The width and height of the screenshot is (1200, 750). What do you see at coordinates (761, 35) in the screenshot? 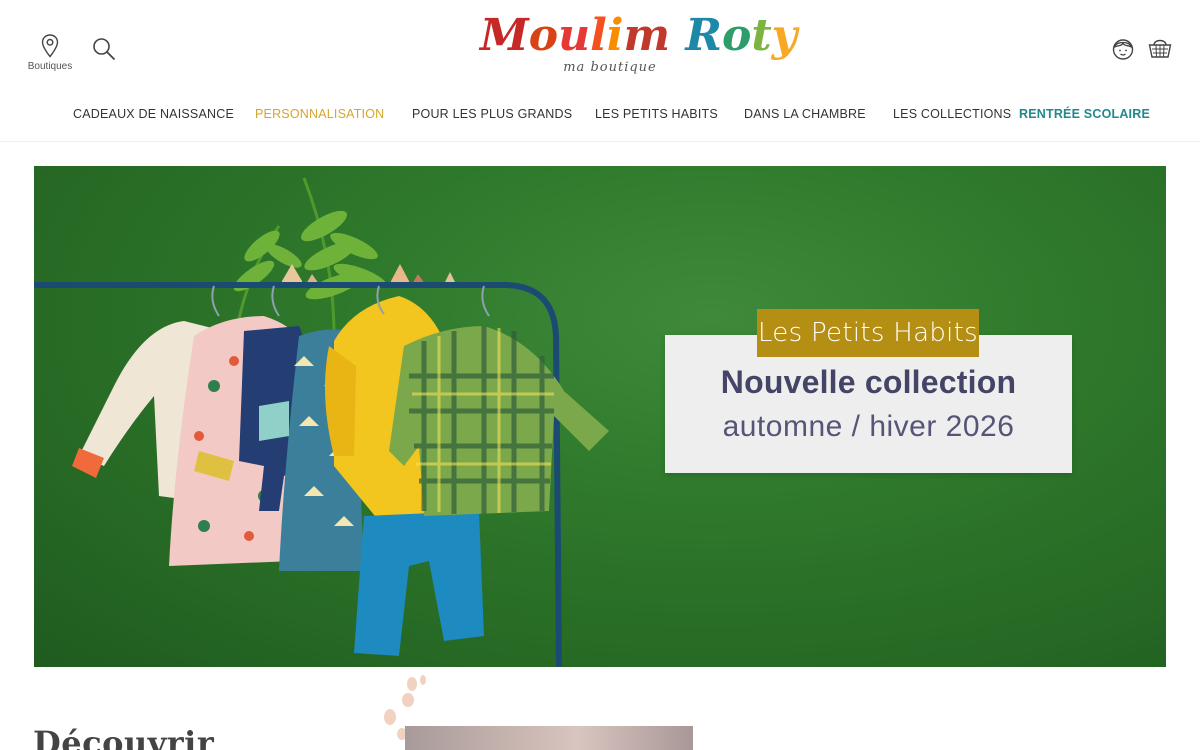
I see `logo-letter: t` at bounding box center [761, 35].